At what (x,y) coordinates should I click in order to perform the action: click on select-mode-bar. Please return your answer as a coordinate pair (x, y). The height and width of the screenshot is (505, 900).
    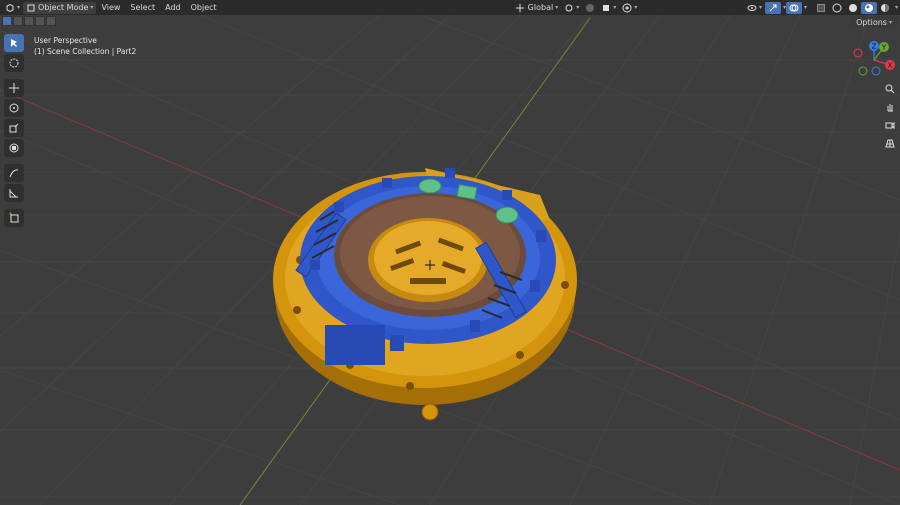
    Looking at the image, I should click on (29, 22).